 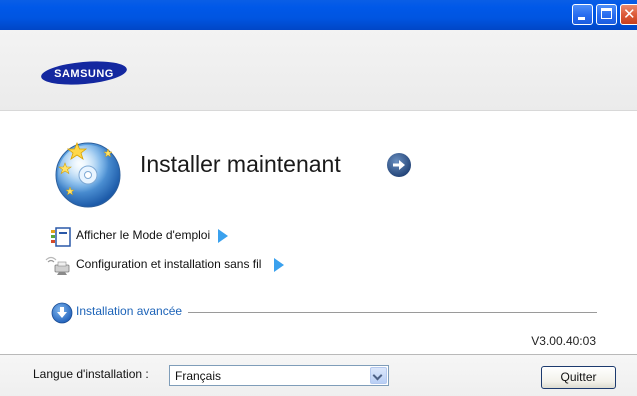 I want to click on manual-link: Afficher le Mode d'emploi, so click(x=143, y=235).